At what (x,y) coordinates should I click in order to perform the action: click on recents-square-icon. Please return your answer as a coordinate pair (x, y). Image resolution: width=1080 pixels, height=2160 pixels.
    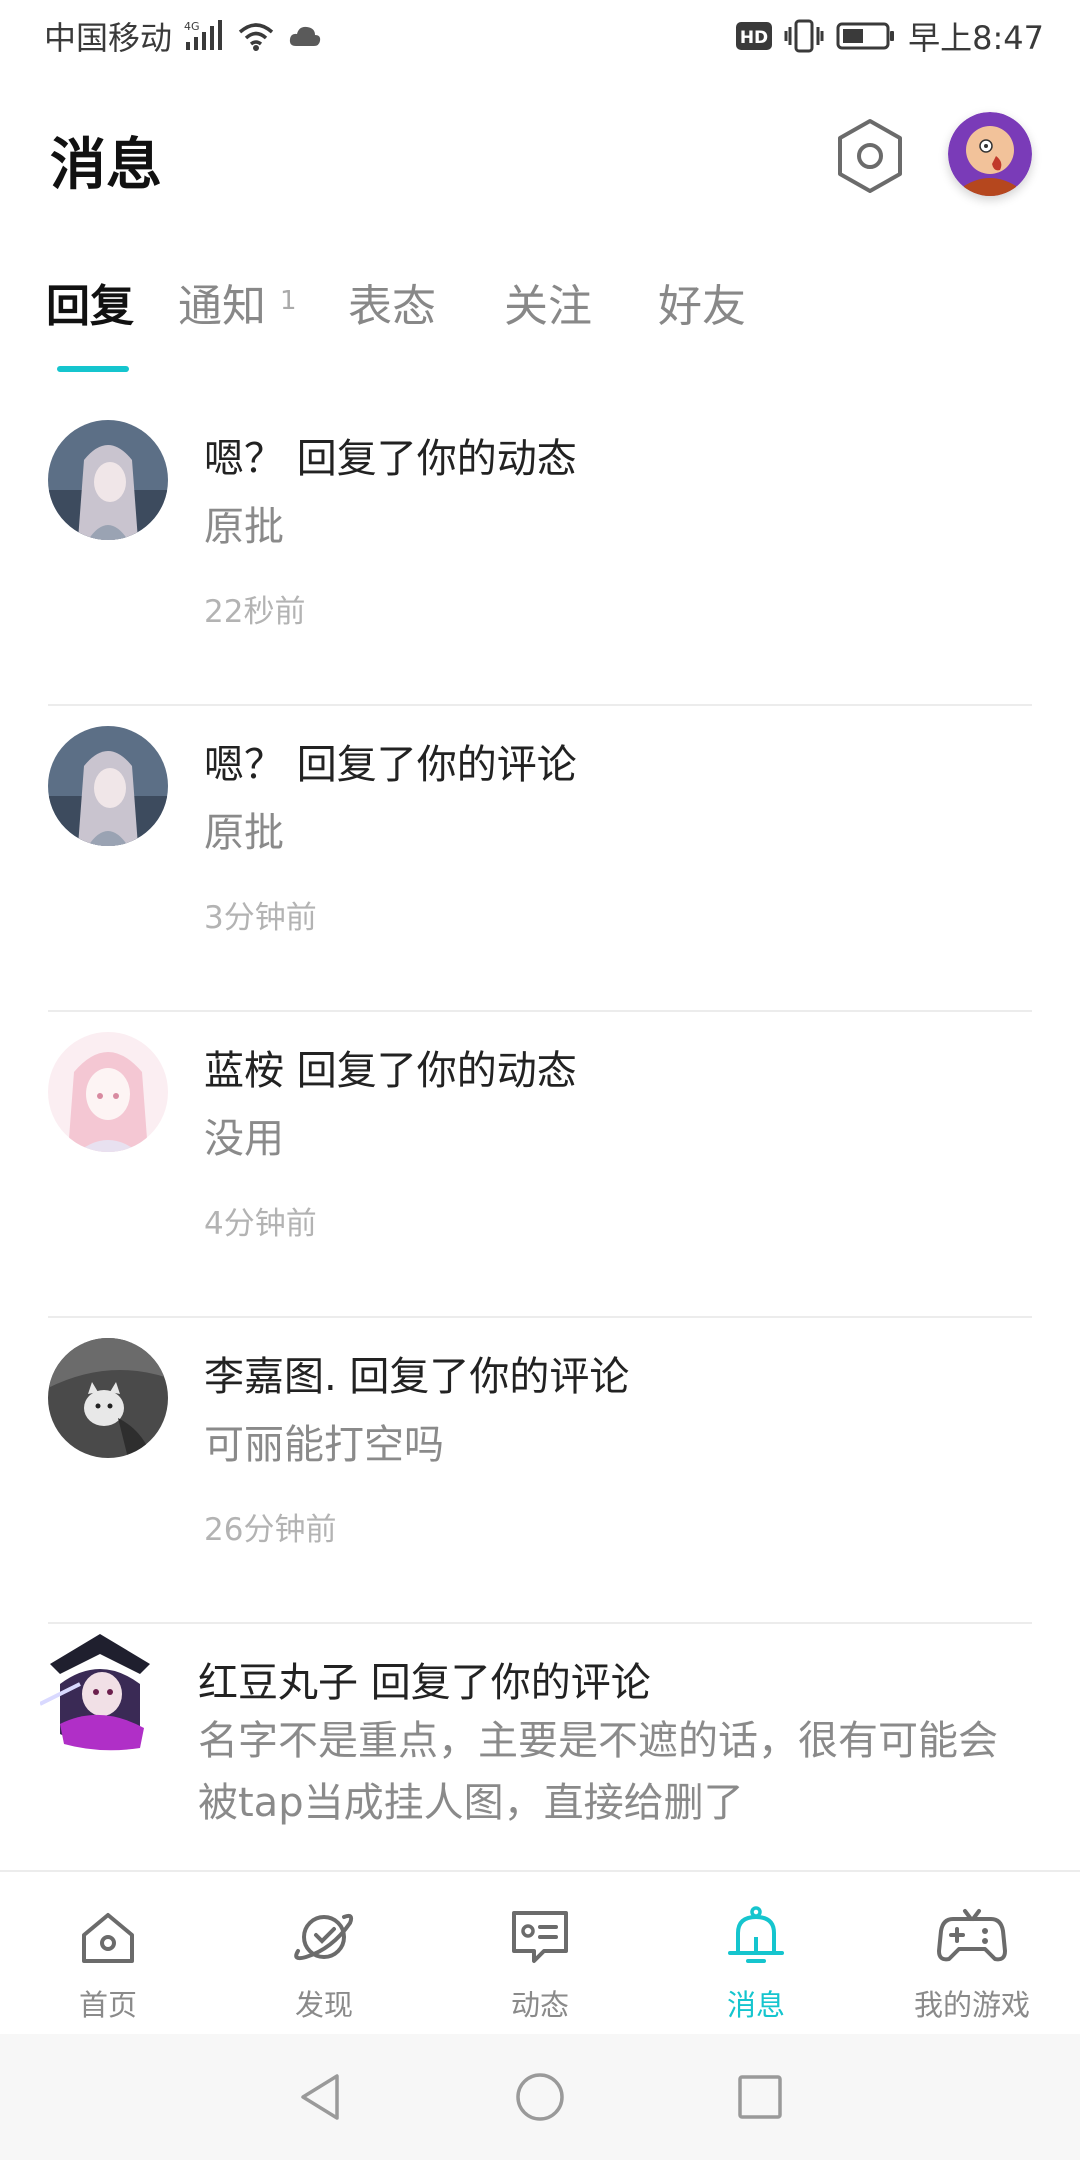
    Looking at the image, I should click on (760, 2097).